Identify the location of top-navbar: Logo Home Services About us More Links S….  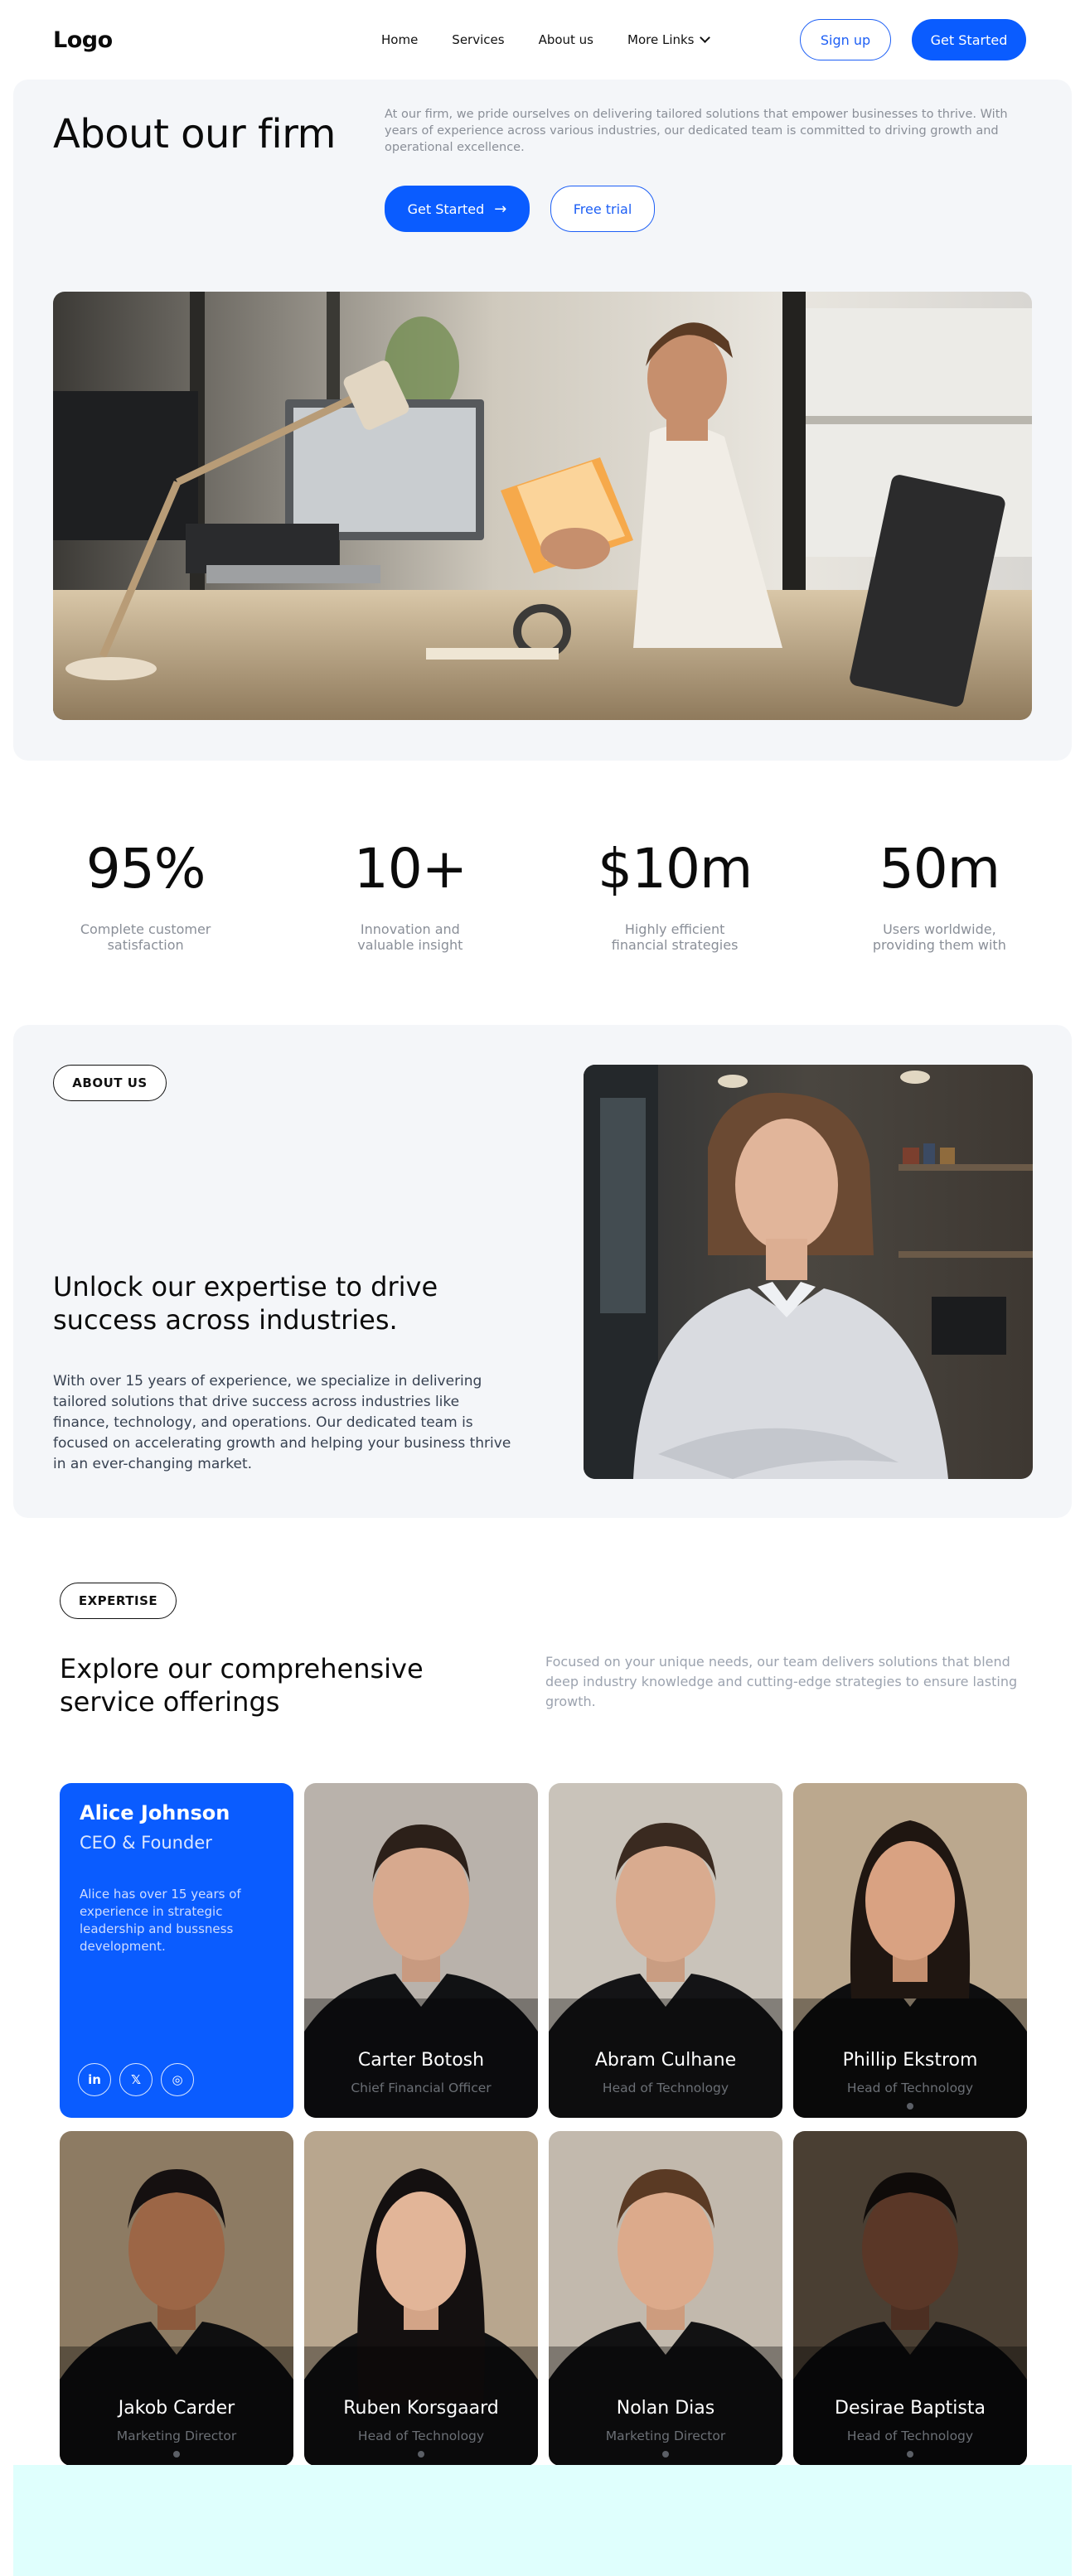
(542, 40).